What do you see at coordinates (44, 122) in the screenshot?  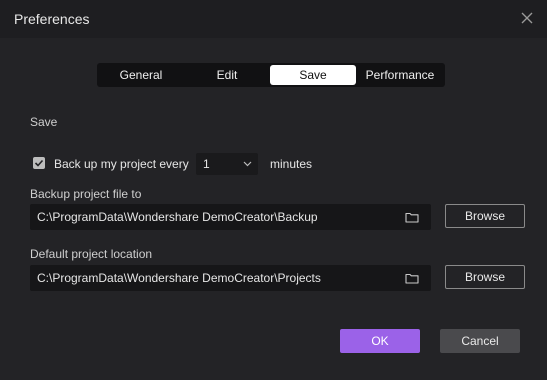 I see `section-title: Save` at bounding box center [44, 122].